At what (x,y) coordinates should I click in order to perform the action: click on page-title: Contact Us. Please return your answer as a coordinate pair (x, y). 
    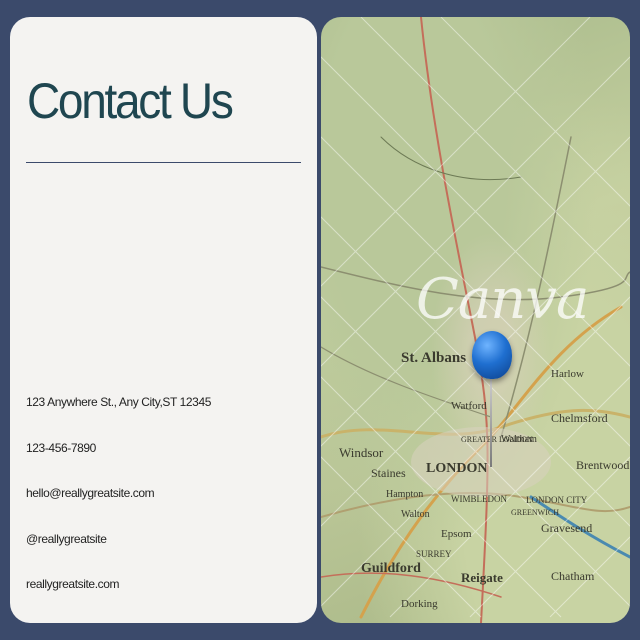
    Looking at the image, I should click on (130, 101).